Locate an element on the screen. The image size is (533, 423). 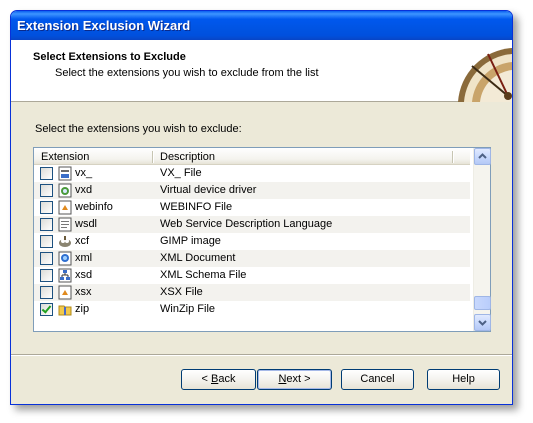
row-extension: webinfo is located at coordinates (94, 207).